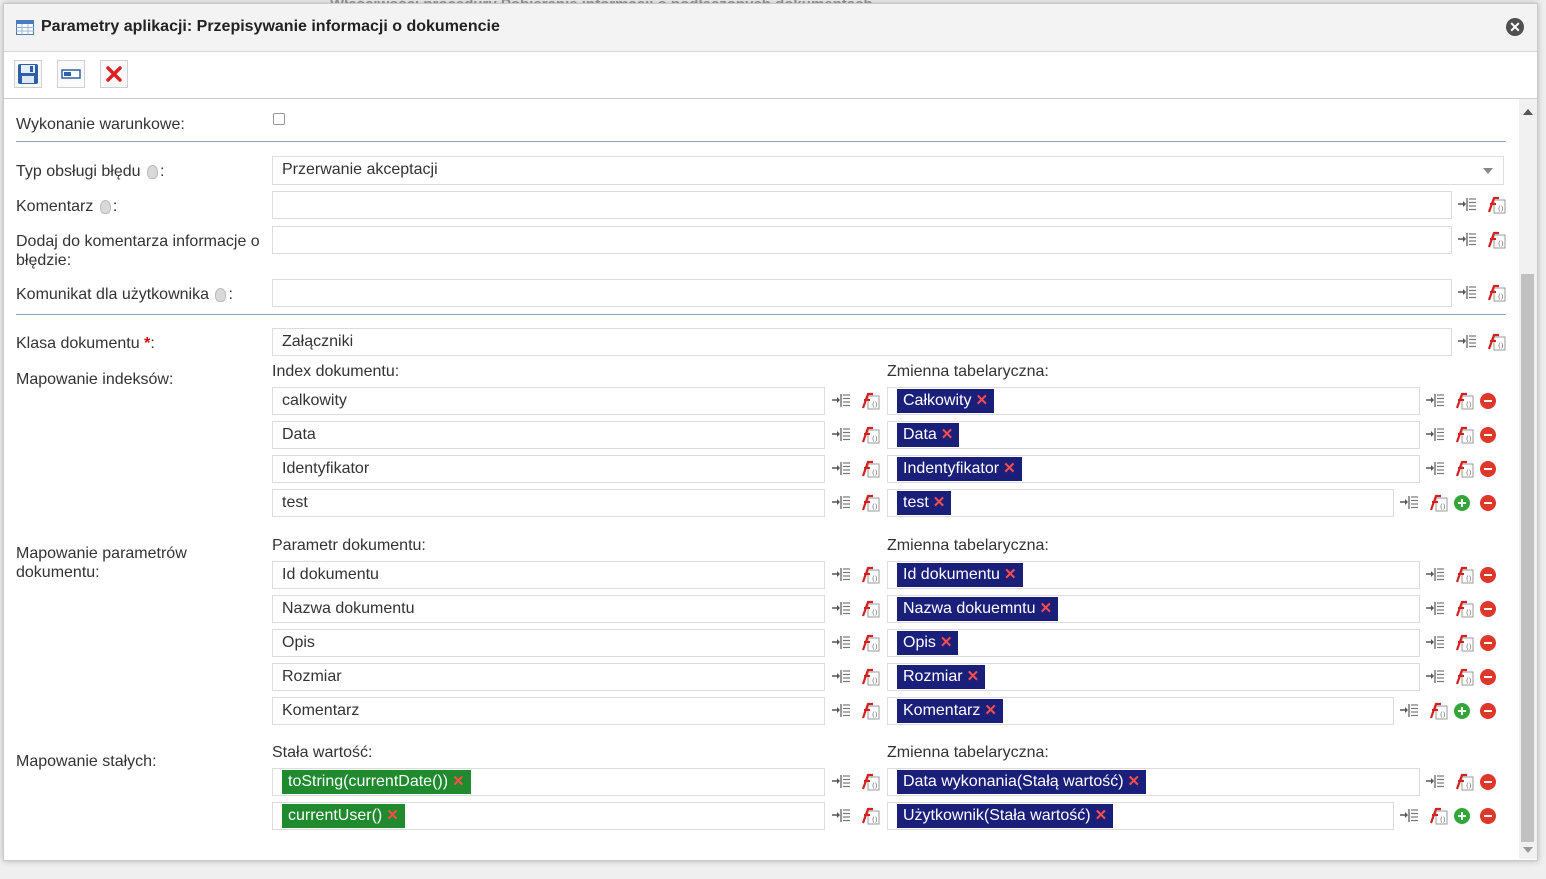  I want to click on mapping-target-input: Całkowity ✕, so click(1153, 401).